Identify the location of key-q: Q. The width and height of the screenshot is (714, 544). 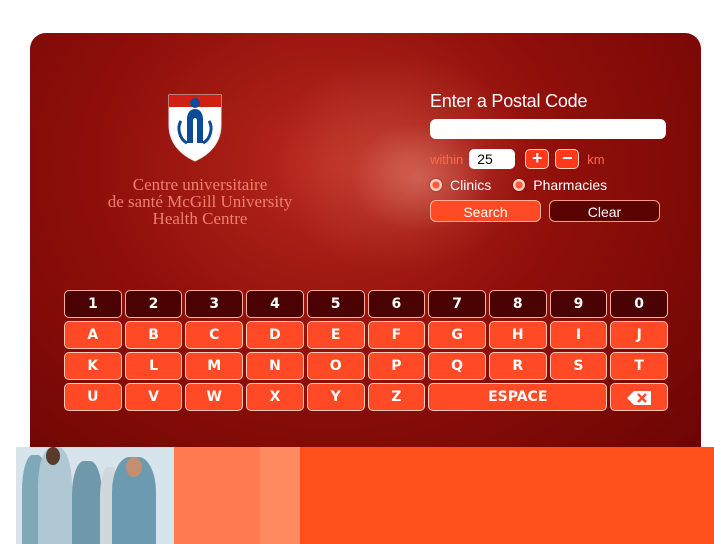
(457, 366).